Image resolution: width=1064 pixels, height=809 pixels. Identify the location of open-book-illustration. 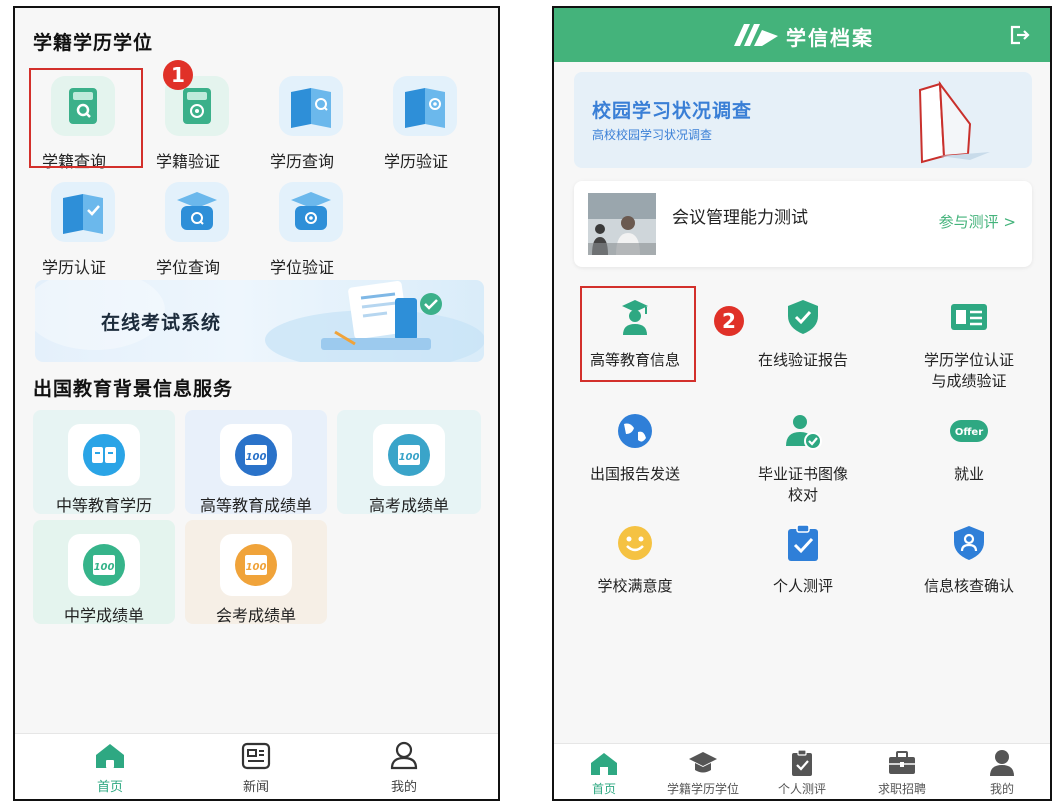
(954, 122).